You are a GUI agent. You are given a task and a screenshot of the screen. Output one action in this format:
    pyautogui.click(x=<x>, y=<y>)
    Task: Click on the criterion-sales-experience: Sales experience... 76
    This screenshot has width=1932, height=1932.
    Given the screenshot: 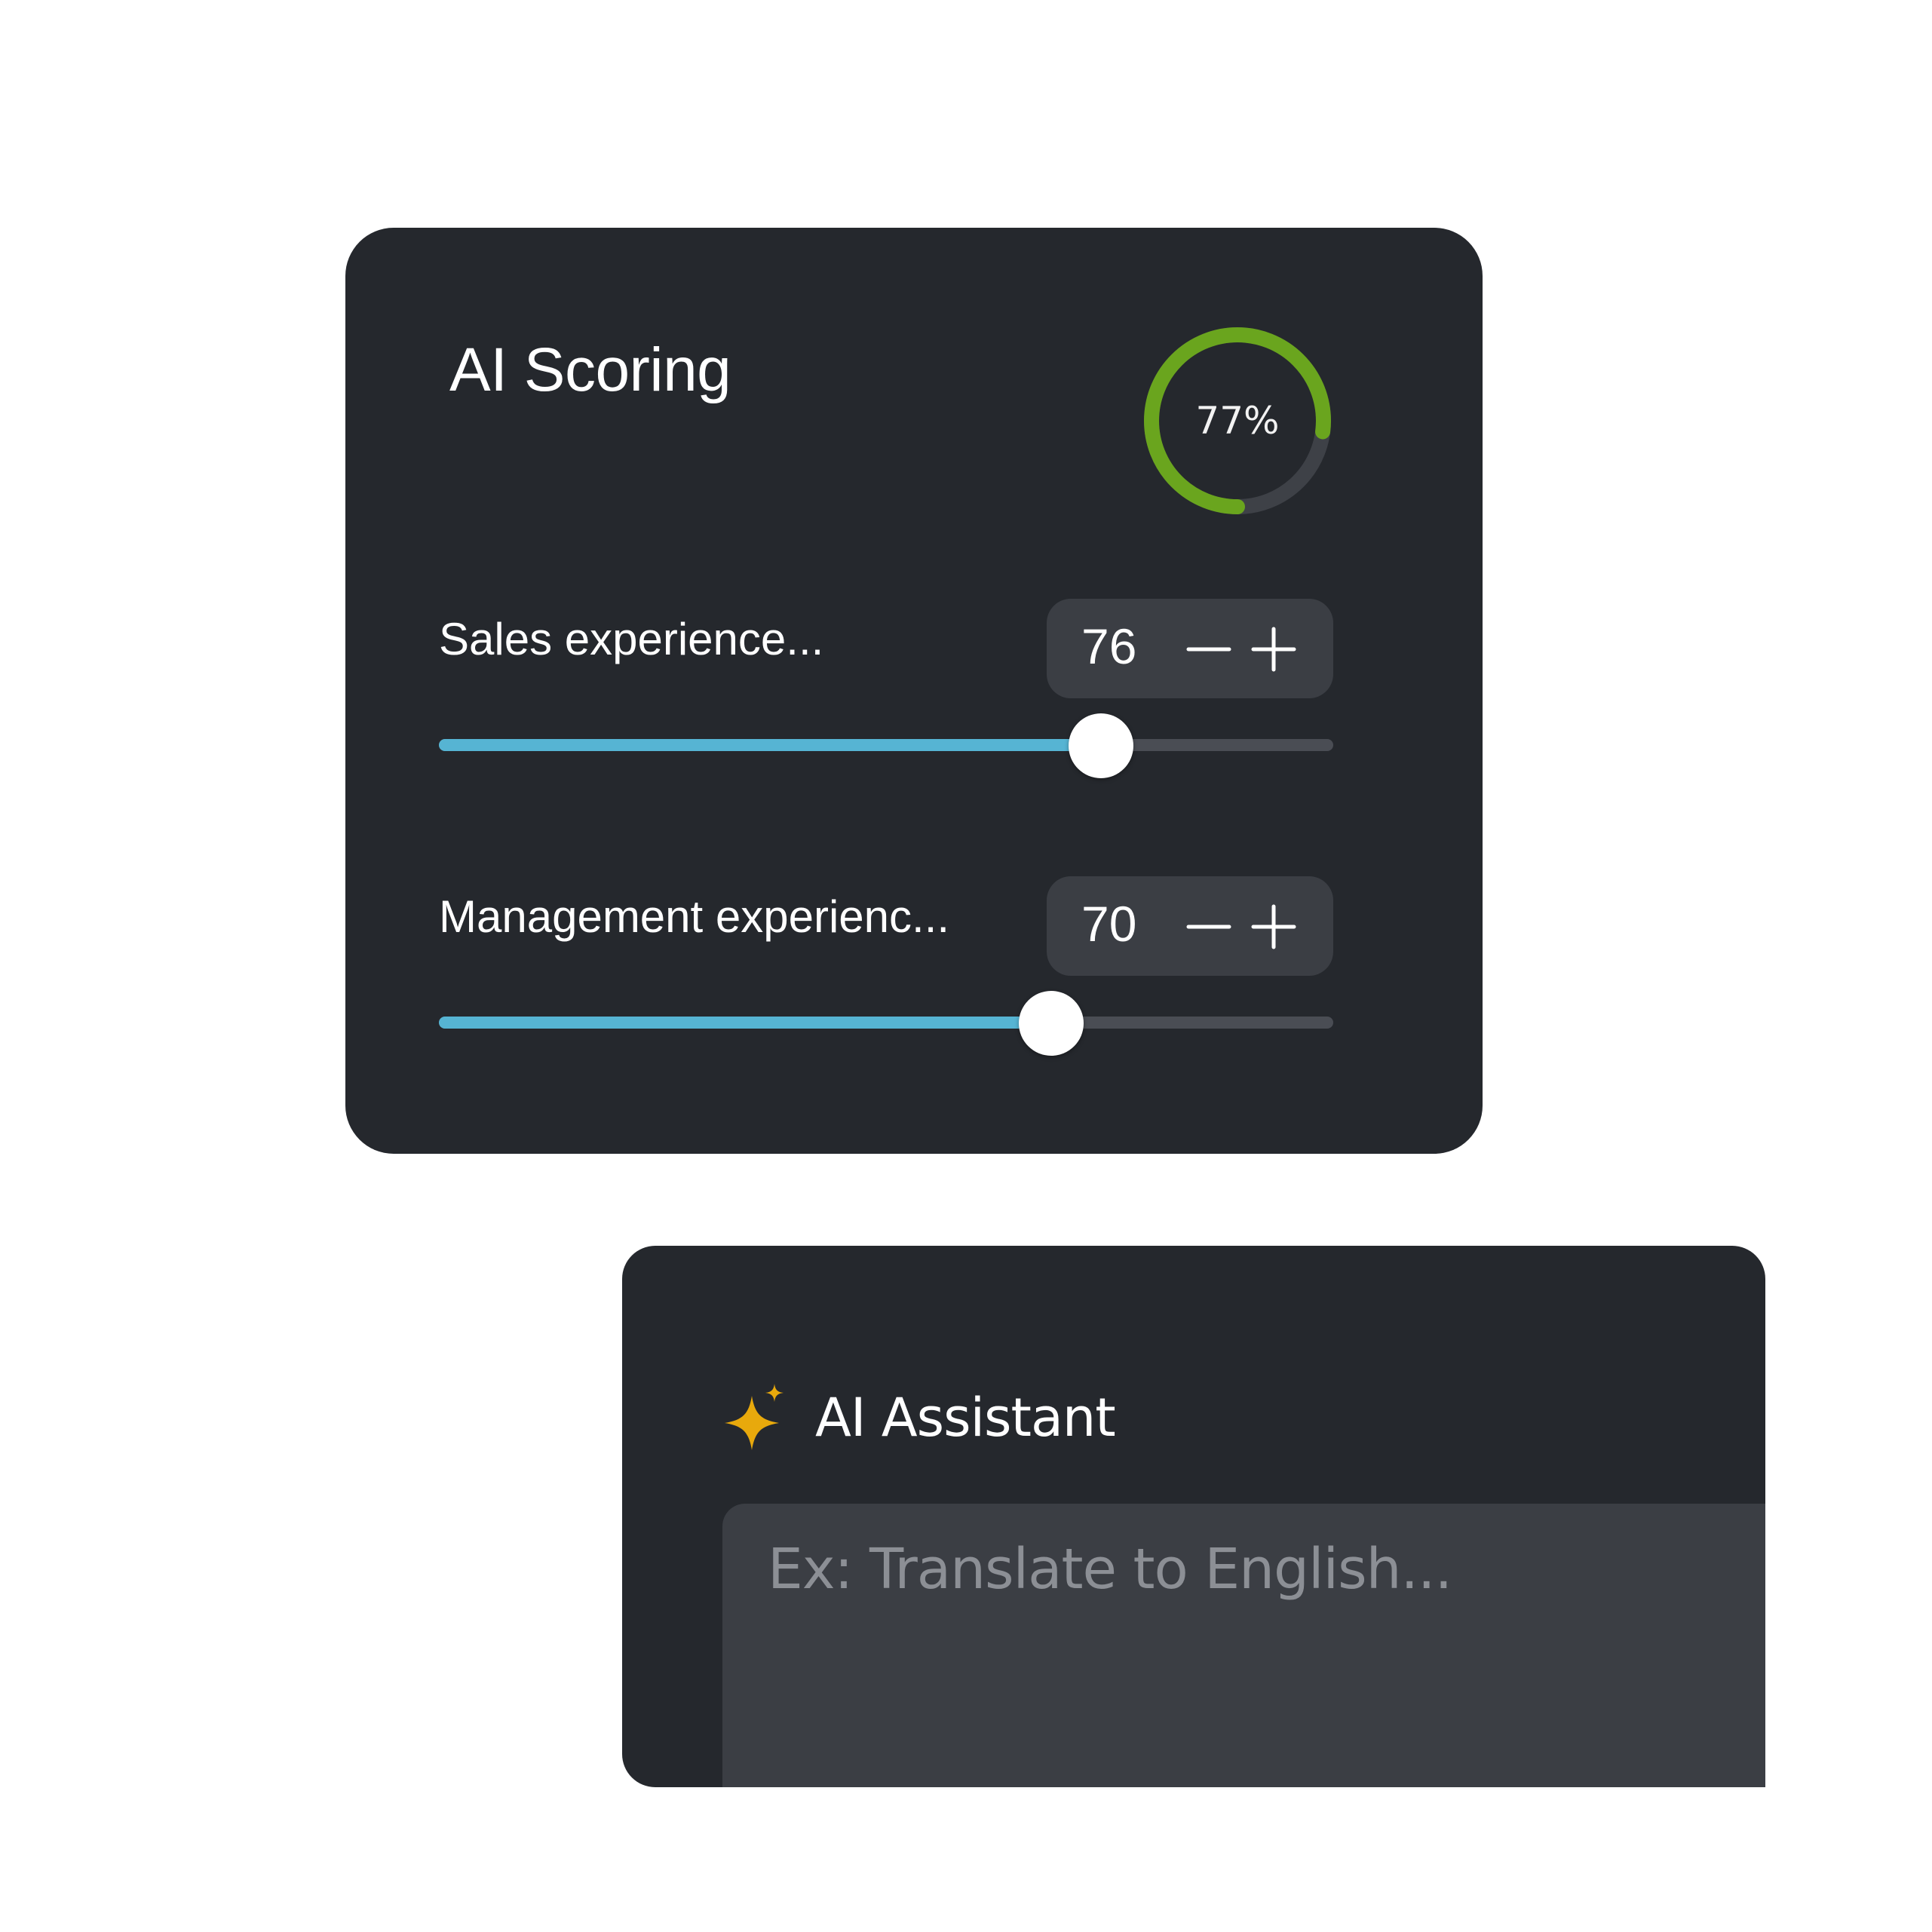 What is the action you would take?
    pyautogui.click(x=886, y=700)
    